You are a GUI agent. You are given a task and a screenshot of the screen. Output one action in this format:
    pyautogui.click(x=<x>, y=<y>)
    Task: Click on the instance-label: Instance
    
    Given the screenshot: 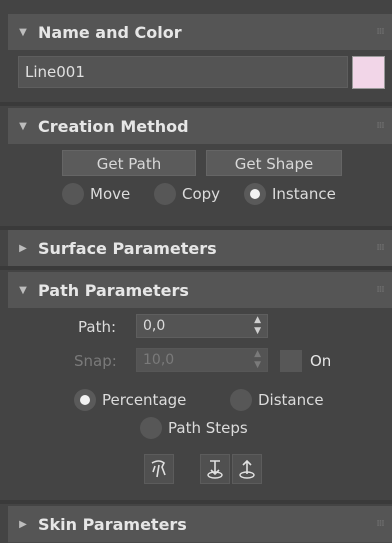 What is the action you would take?
    pyautogui.click(x=304, y=194)
    